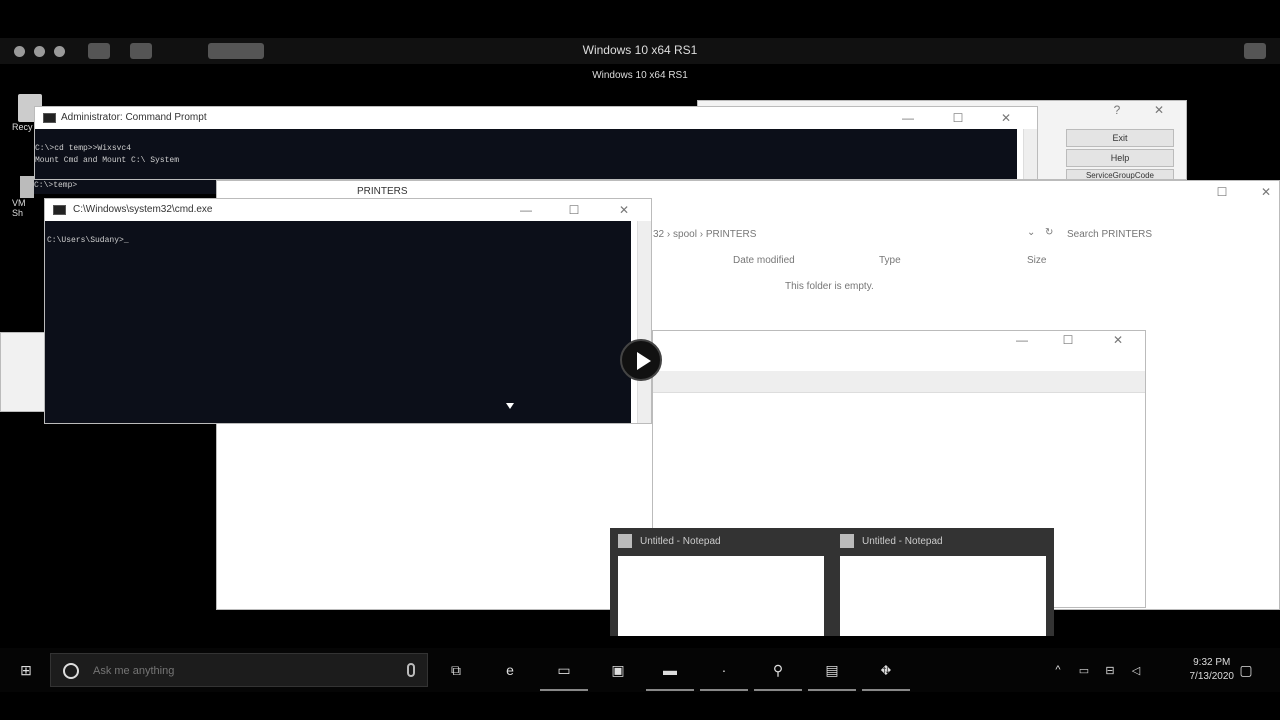 This screenshot has height=720, width=1280. I want to click on empty-folder-text: This folder is empty., so click(829, 286).